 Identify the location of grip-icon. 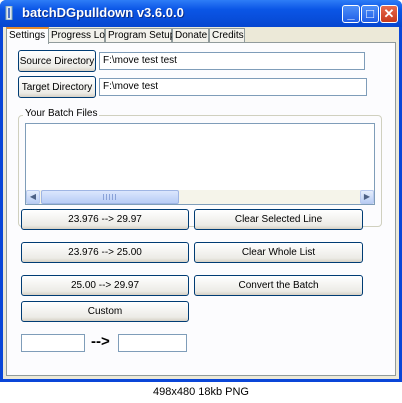
(110, 197).